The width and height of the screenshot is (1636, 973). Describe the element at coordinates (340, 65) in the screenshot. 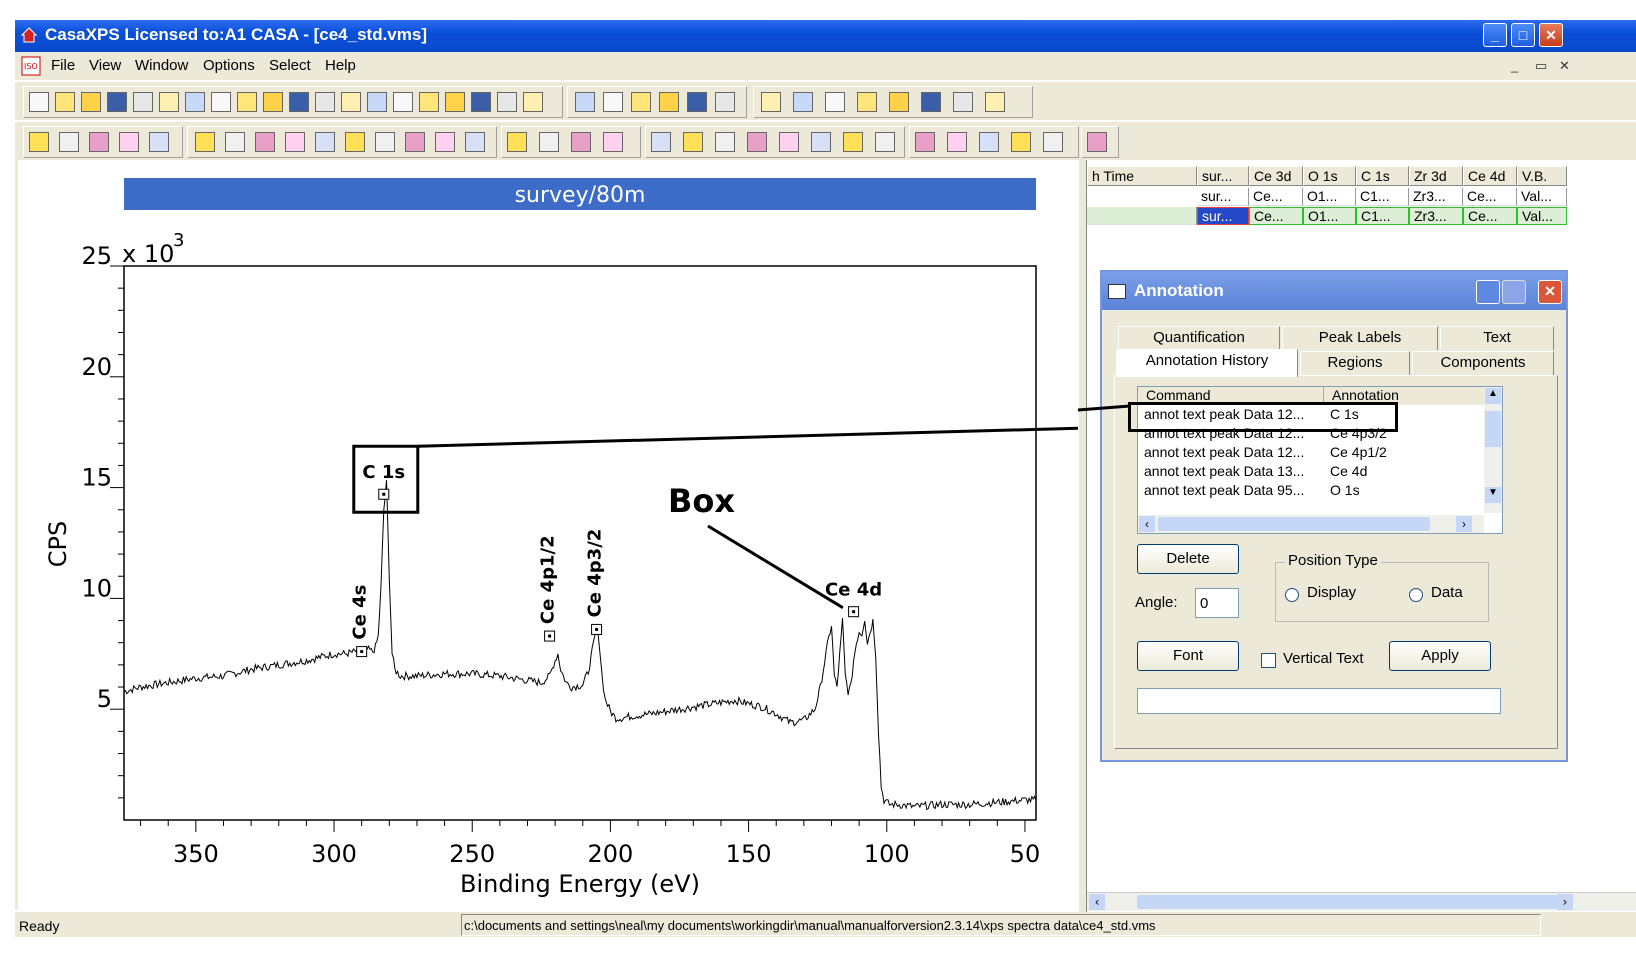

I see `menu-help: Help` at that location.